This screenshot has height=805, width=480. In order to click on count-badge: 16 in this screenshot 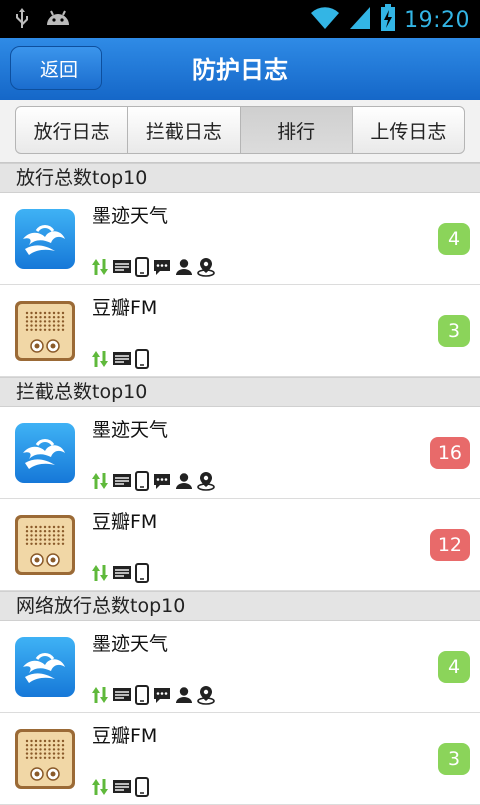, I will do `click(449, 453)`.